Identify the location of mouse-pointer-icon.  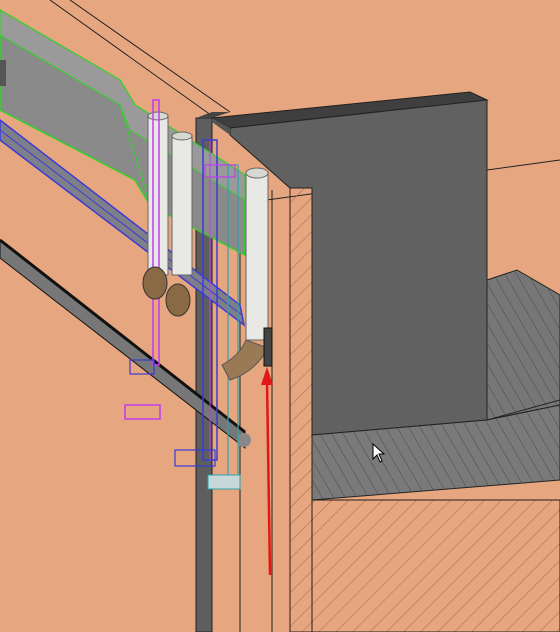
(379, 453).